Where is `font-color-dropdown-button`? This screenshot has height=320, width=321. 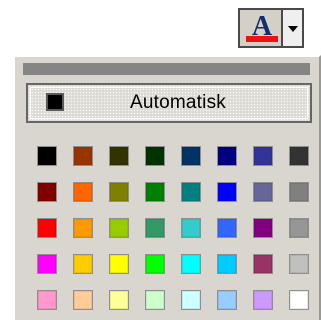
font-color-dropdown-button is located at coordinates (293, 28).